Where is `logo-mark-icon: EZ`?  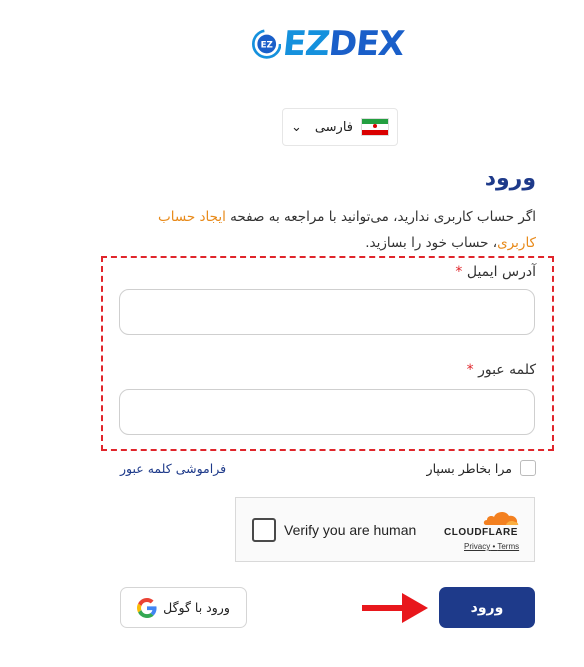
logo-mark-icon: EZ is located at coordinates (267, 44).